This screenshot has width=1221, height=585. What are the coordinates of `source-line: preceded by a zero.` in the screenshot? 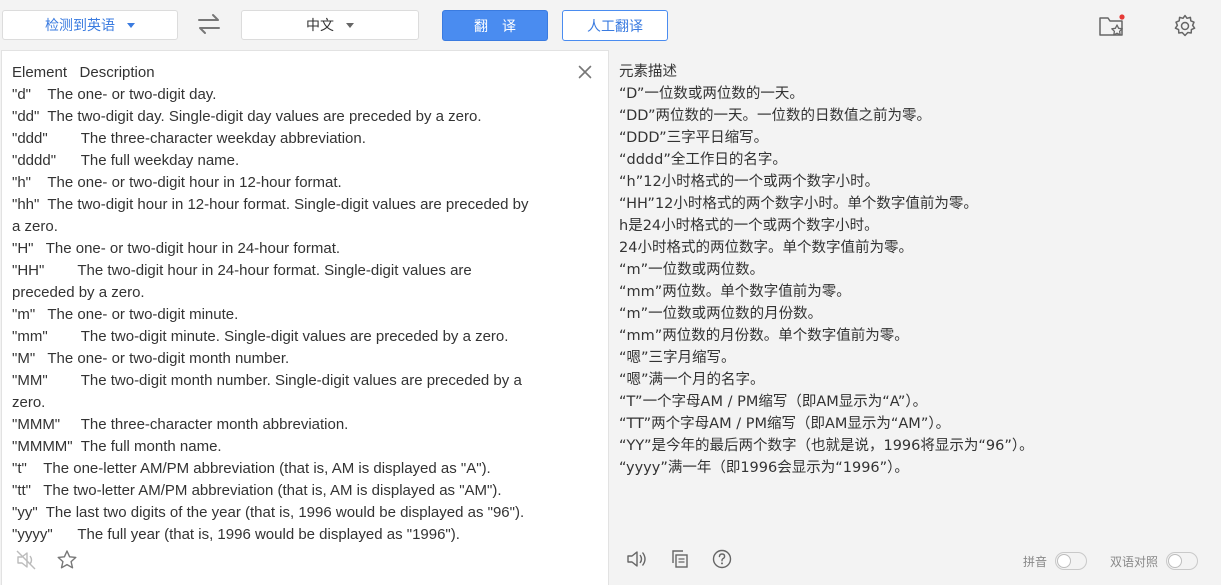 It's located at (78, 292).